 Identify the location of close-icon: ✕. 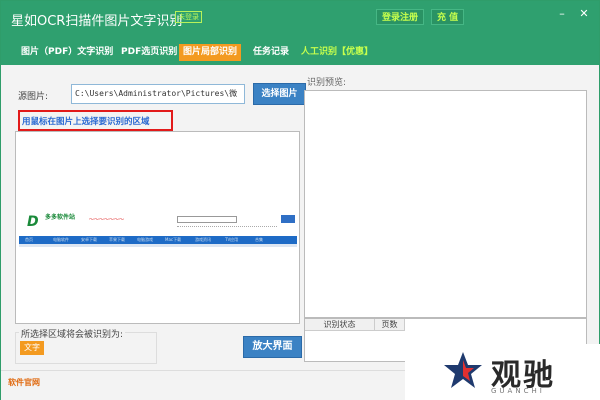
(584, 14).